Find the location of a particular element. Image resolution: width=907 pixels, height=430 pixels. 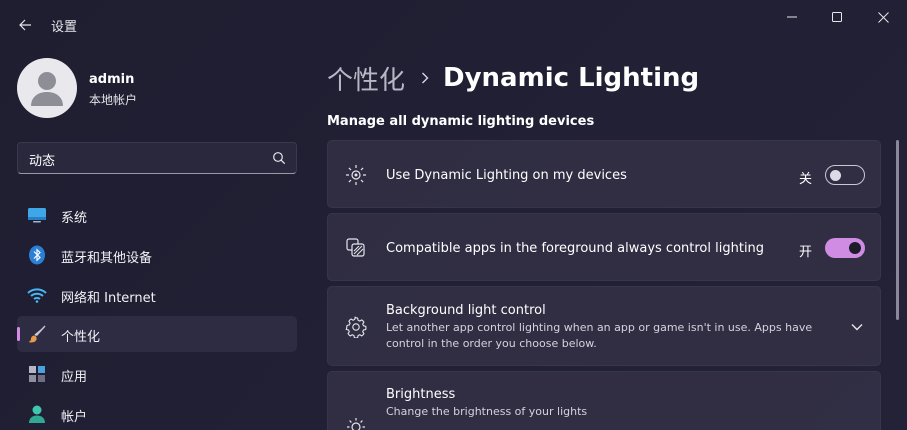

back-arrow-icon is located at coordinates (25, 25).